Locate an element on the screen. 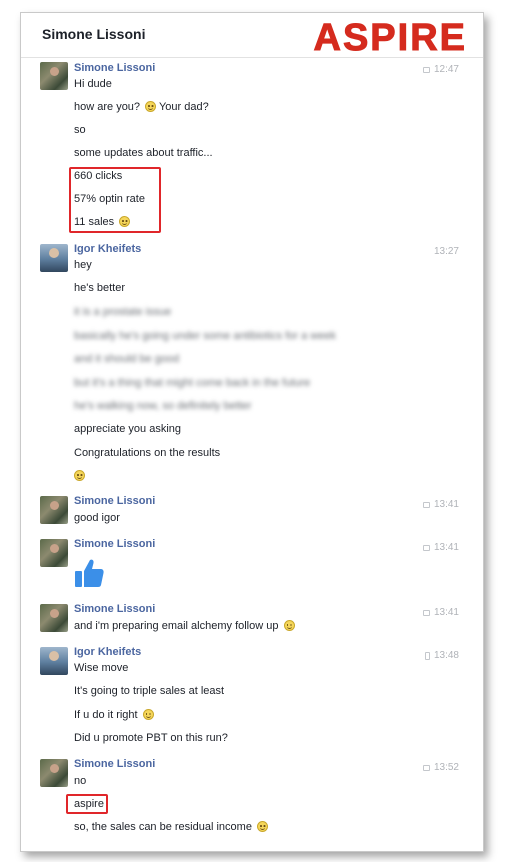  message-text: Hi dude is located at coordinates (93, 84).